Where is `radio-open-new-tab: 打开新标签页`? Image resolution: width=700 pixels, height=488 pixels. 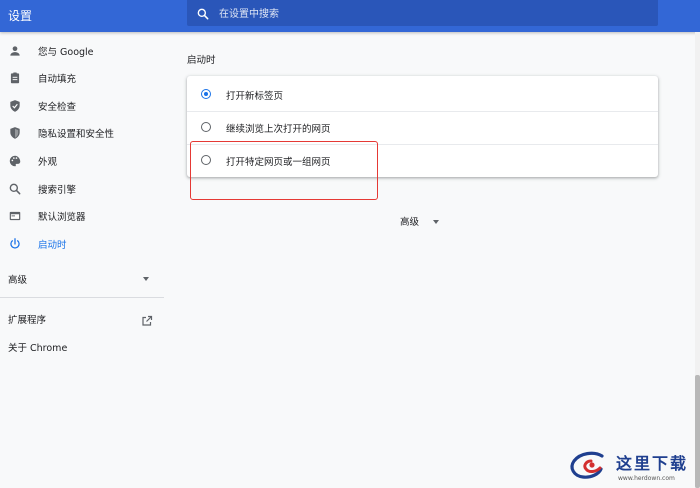 radio-open-new-tab: 打开新标签页 is located at coordinates (422, 94).